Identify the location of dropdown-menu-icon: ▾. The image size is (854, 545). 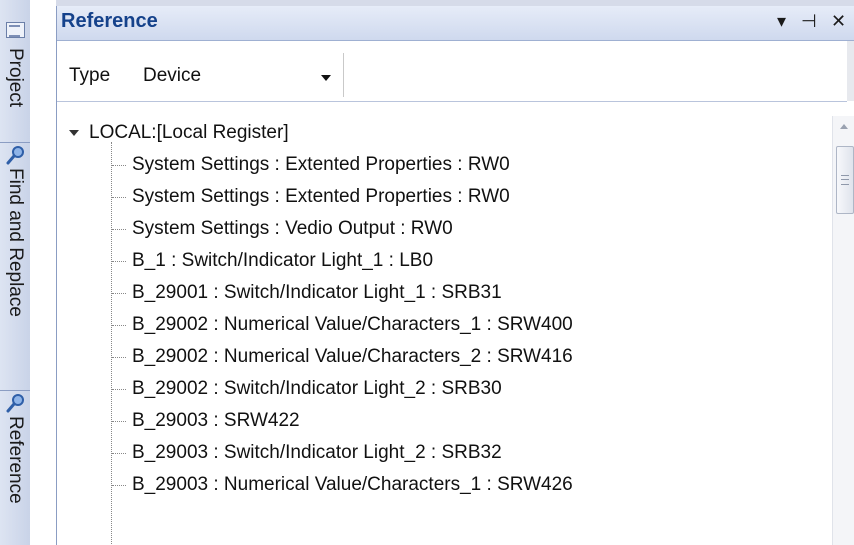
(781, 21).